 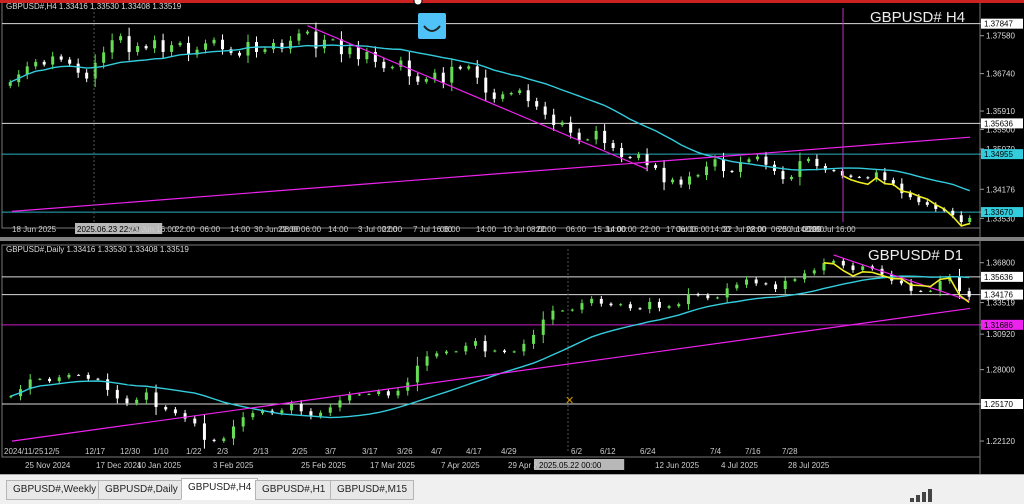 I want to click on level-price-label: 1.34176, so click(x=998, y=295).